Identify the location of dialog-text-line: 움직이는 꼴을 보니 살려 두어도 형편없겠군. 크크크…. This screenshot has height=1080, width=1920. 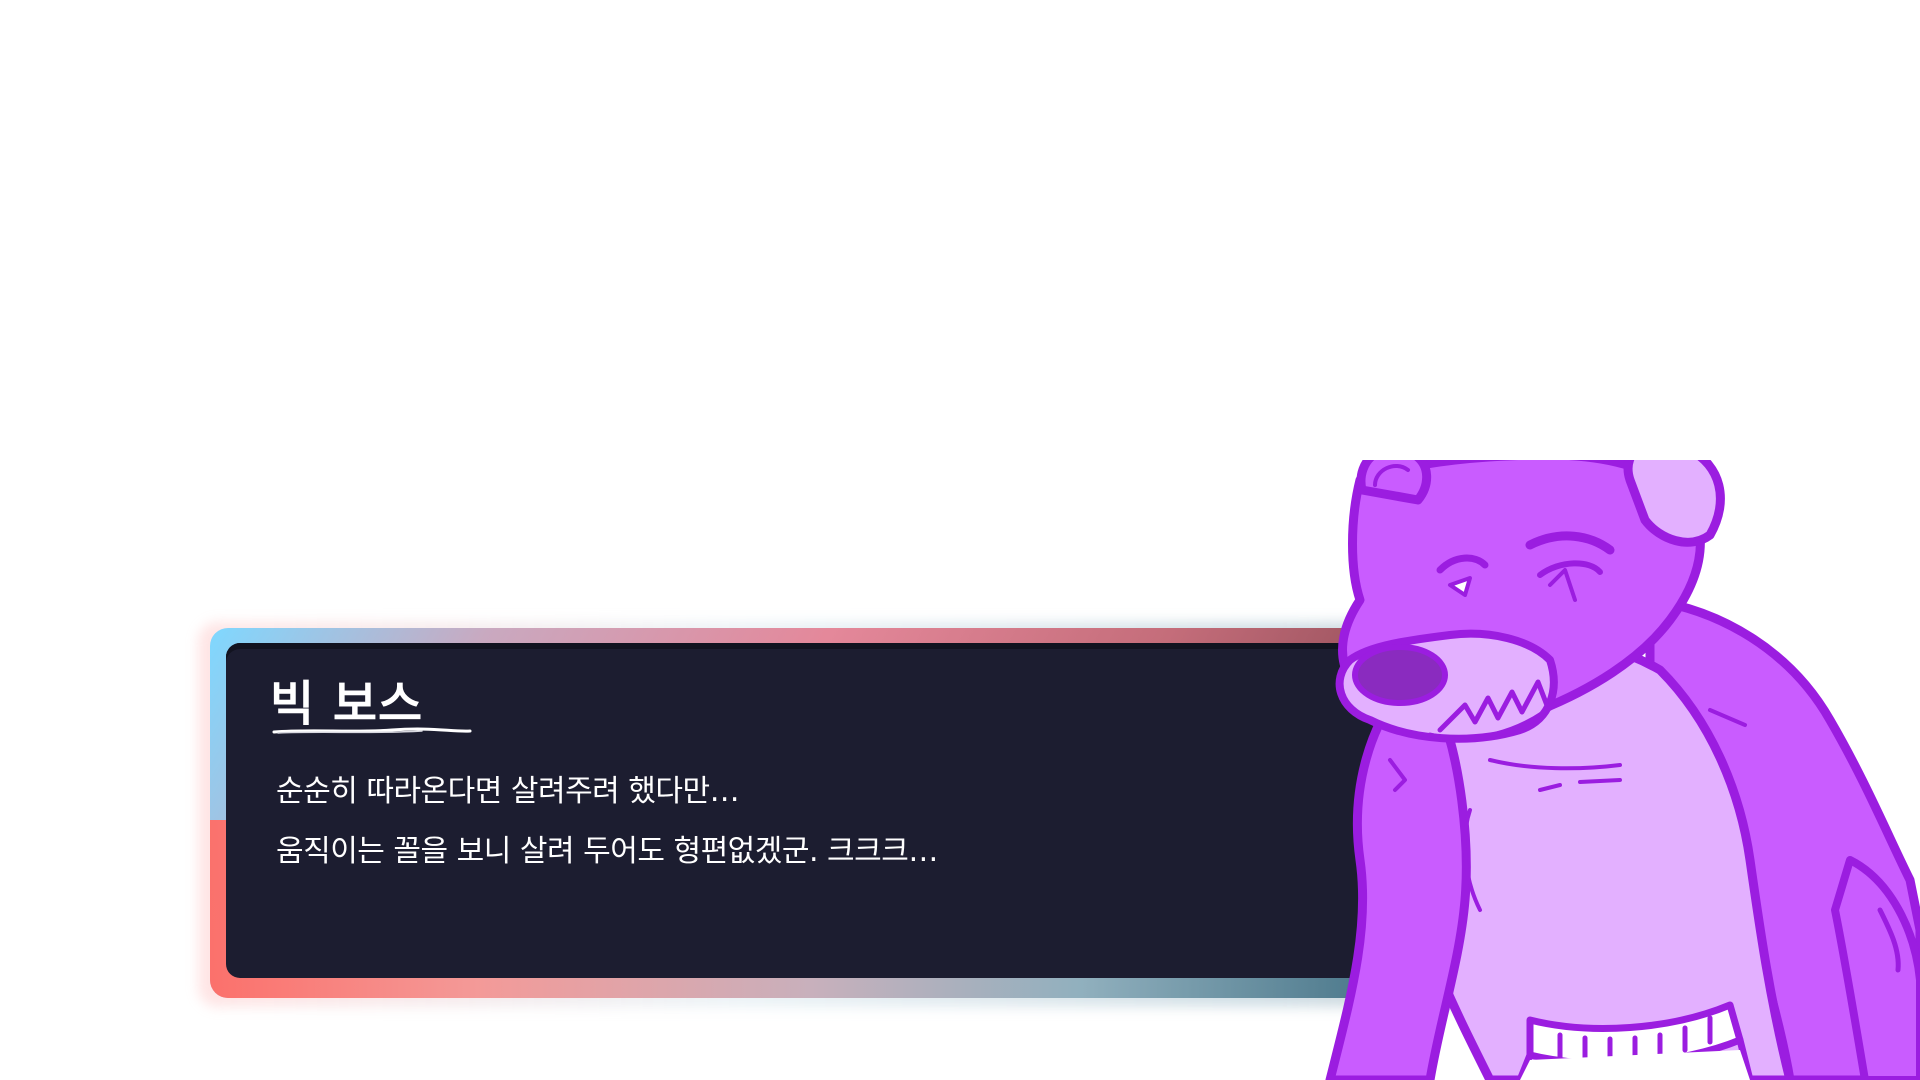
(607, 851).